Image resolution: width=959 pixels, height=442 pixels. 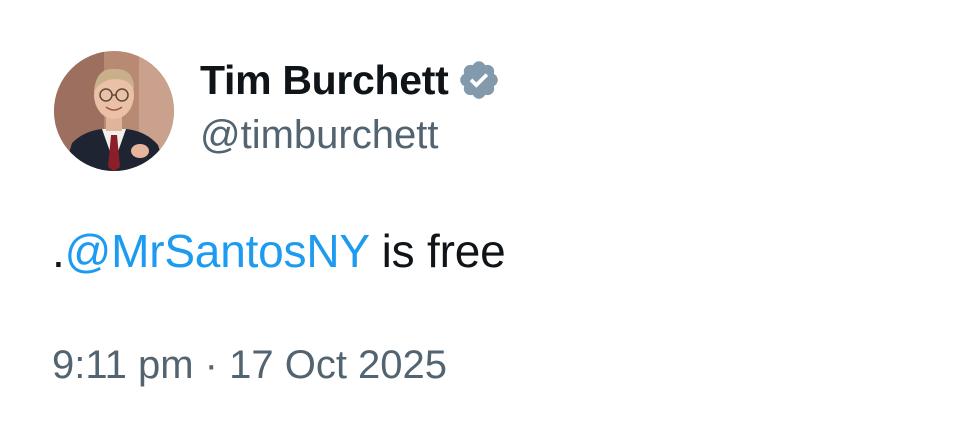 I want to click on tweet-text-prefix: ., so click(x=58, y=251).